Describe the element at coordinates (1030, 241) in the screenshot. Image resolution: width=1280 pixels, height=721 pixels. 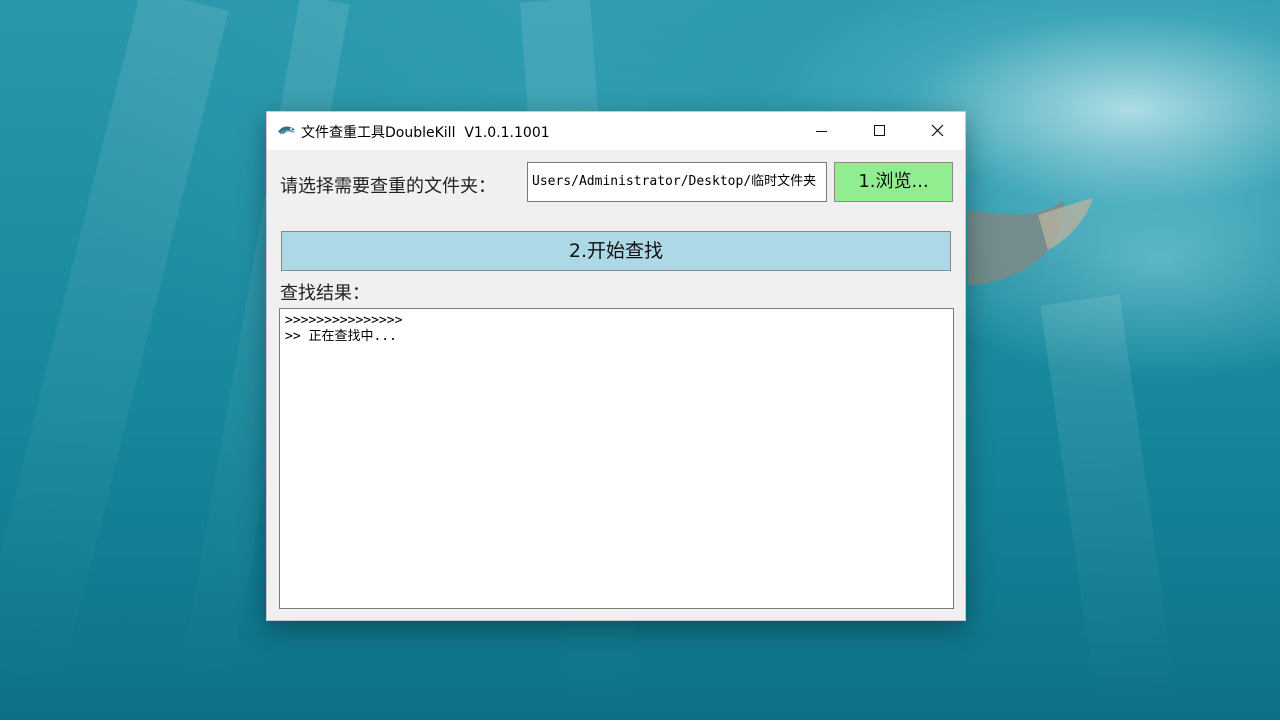
I see `whale-fin-graphic` at that location.